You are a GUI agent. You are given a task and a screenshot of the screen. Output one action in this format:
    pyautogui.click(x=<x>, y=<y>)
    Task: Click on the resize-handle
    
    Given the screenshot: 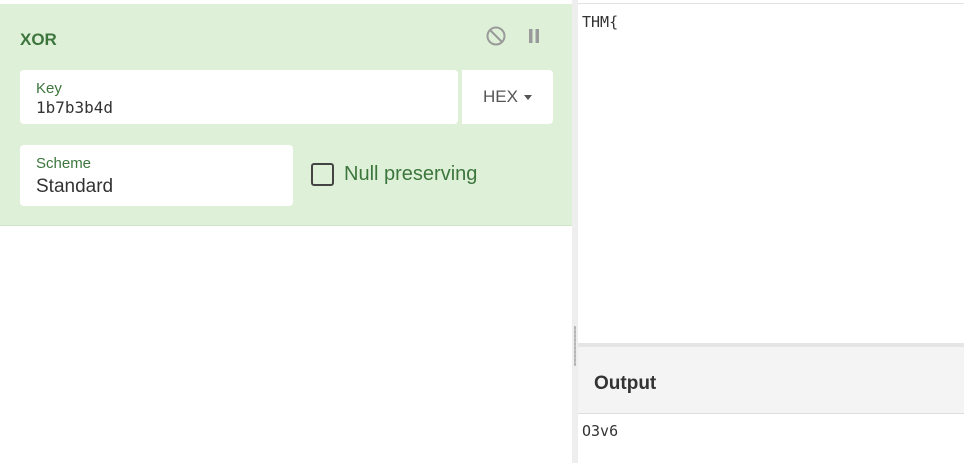 What is the action you would take?
    pyautogui.click(x=575, y=346)
    